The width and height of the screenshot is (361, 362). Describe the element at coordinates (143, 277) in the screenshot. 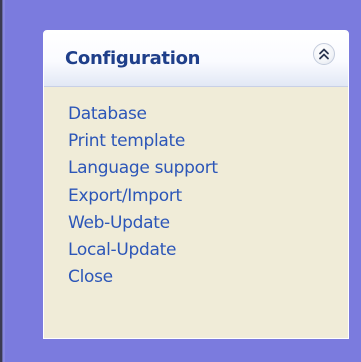

I see `menu-item-close: Close` at that location.